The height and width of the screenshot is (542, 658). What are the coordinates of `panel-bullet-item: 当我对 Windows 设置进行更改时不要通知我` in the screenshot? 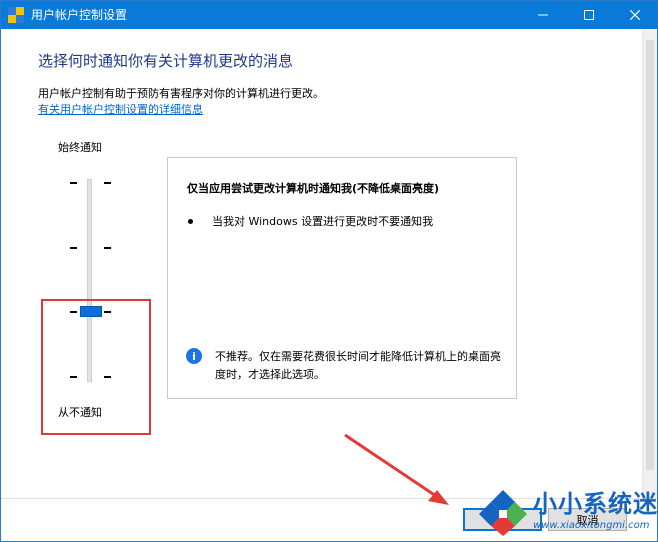 It's located at (310, 222).